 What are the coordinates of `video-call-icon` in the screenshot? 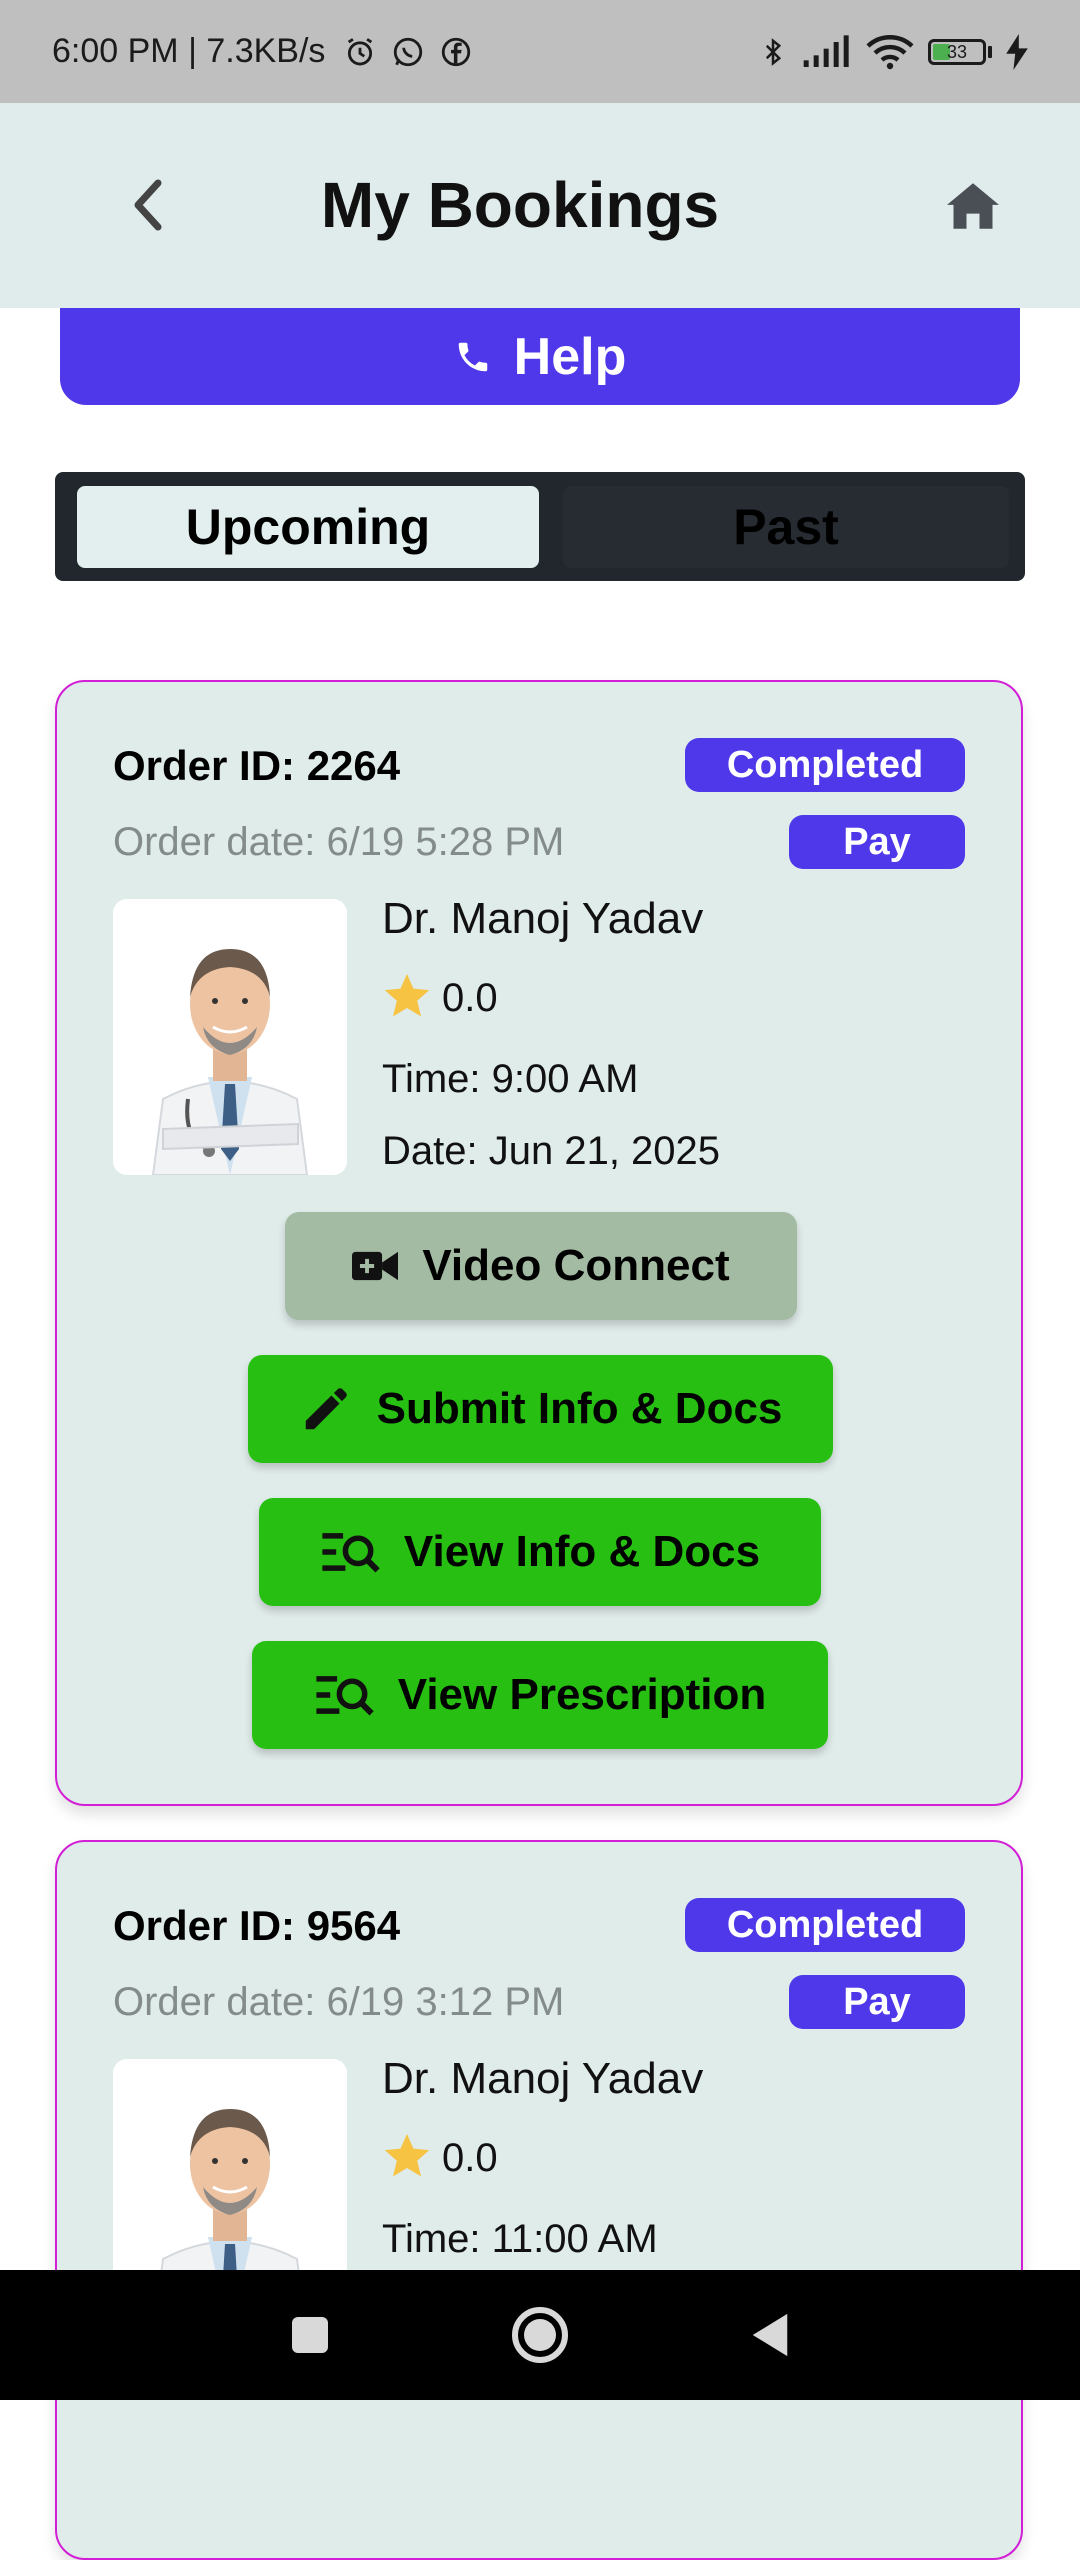 It's located at (375, 1266).